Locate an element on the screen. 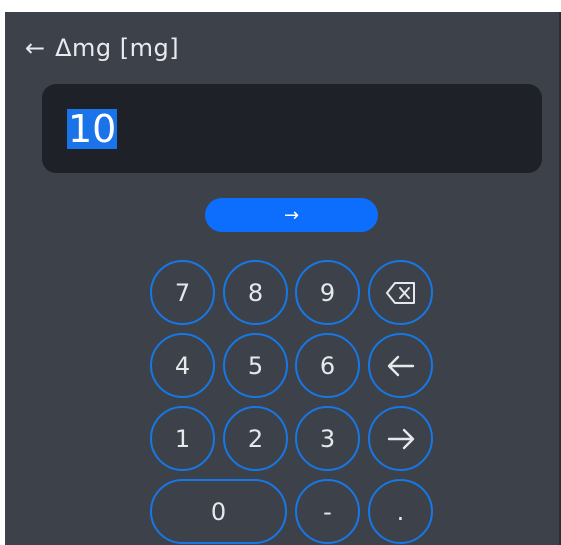 The width and height of the screenshot is (561, 545). cursor-right-key is located at coordinates (400, 438).